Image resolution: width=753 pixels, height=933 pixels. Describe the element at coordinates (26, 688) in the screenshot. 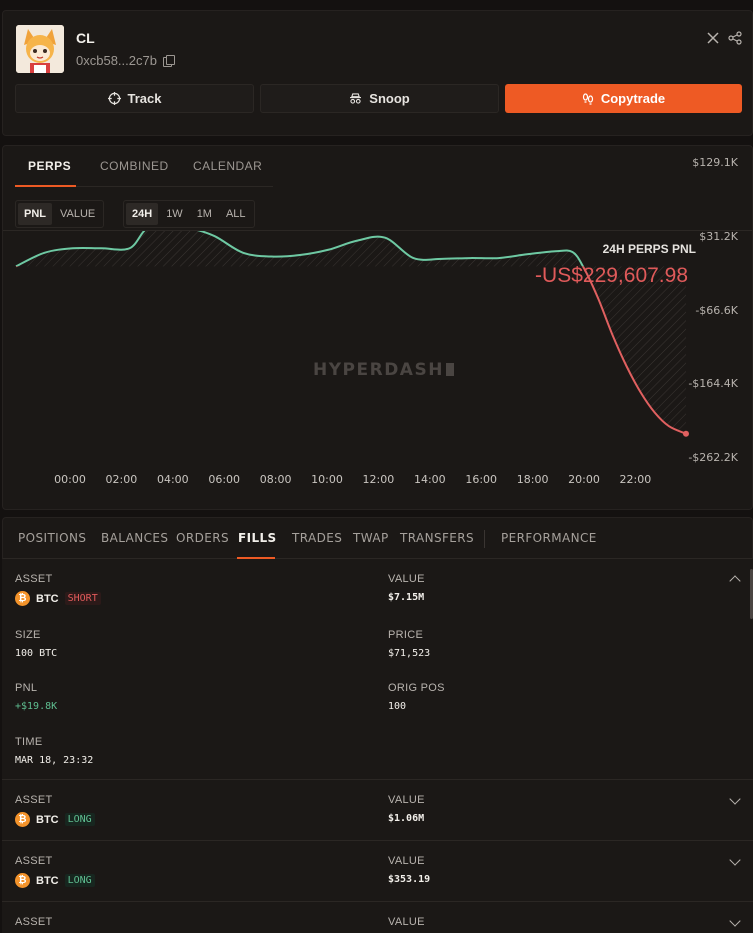

I see `pnl-label: PNL` at that location.